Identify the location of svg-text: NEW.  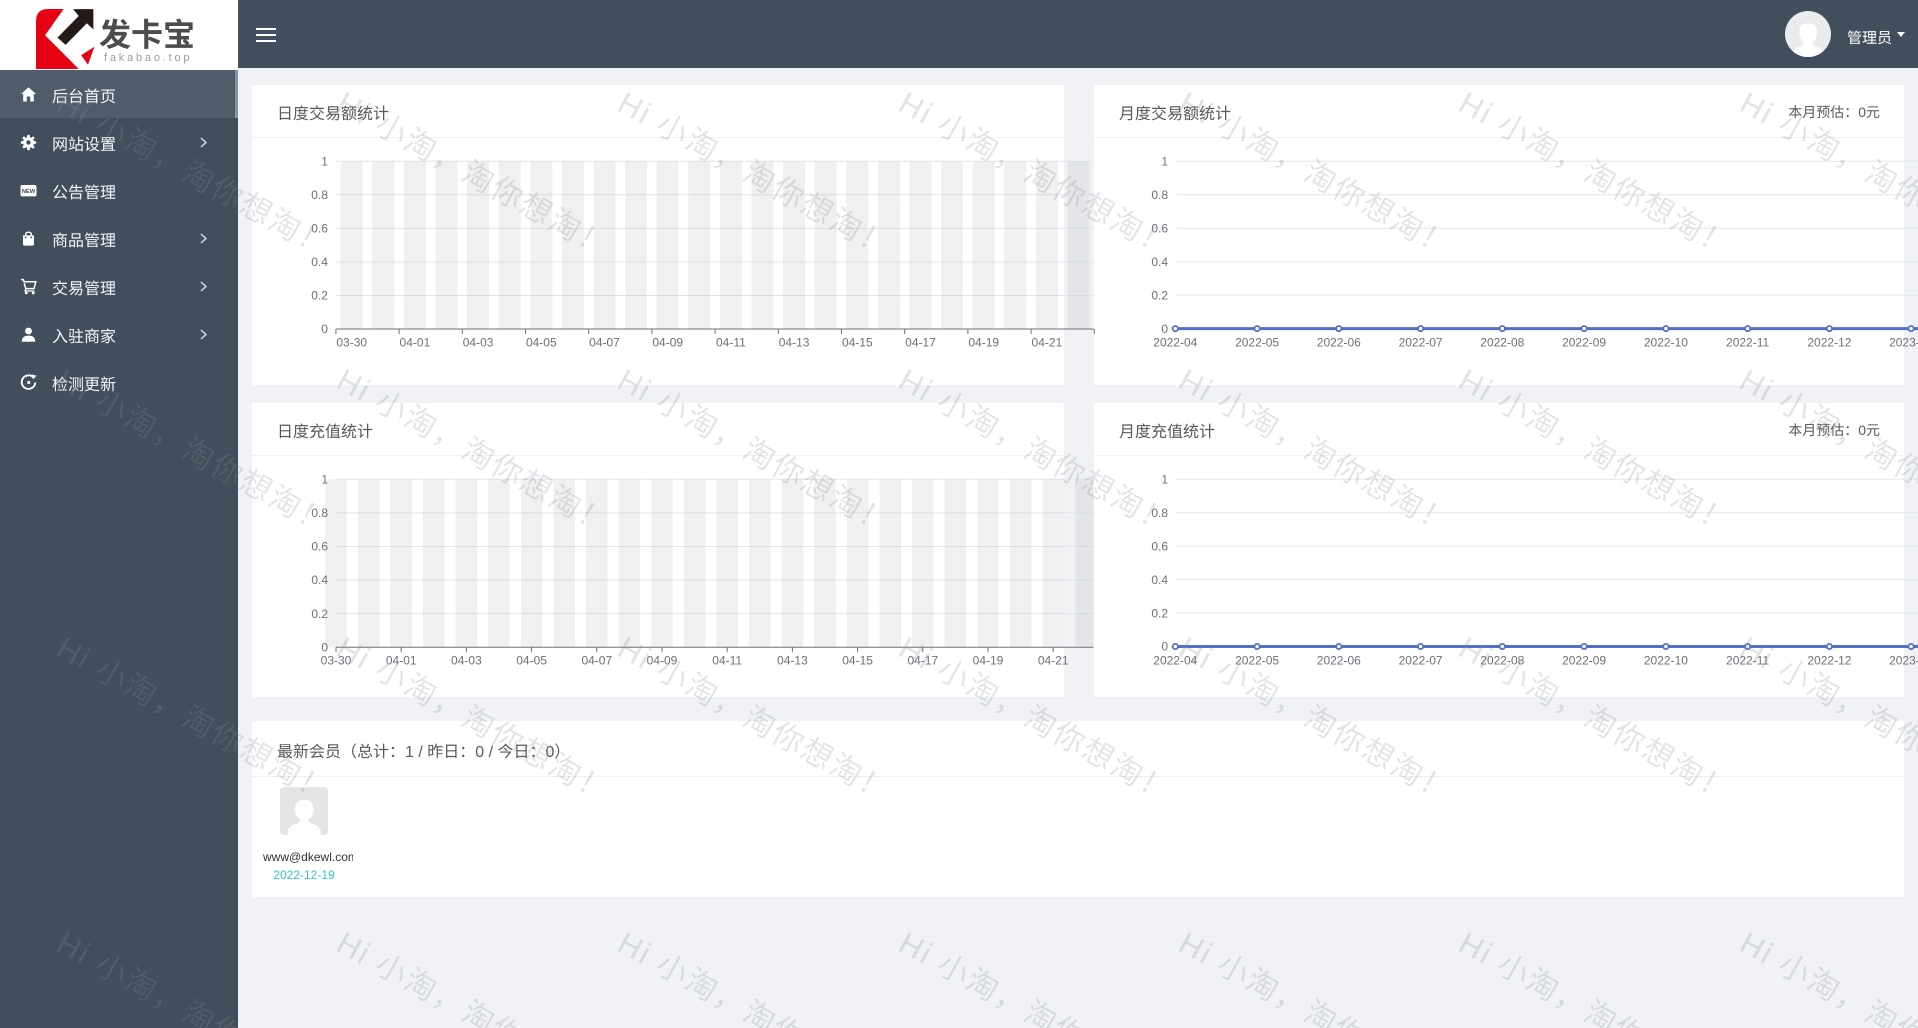
(29, 192).